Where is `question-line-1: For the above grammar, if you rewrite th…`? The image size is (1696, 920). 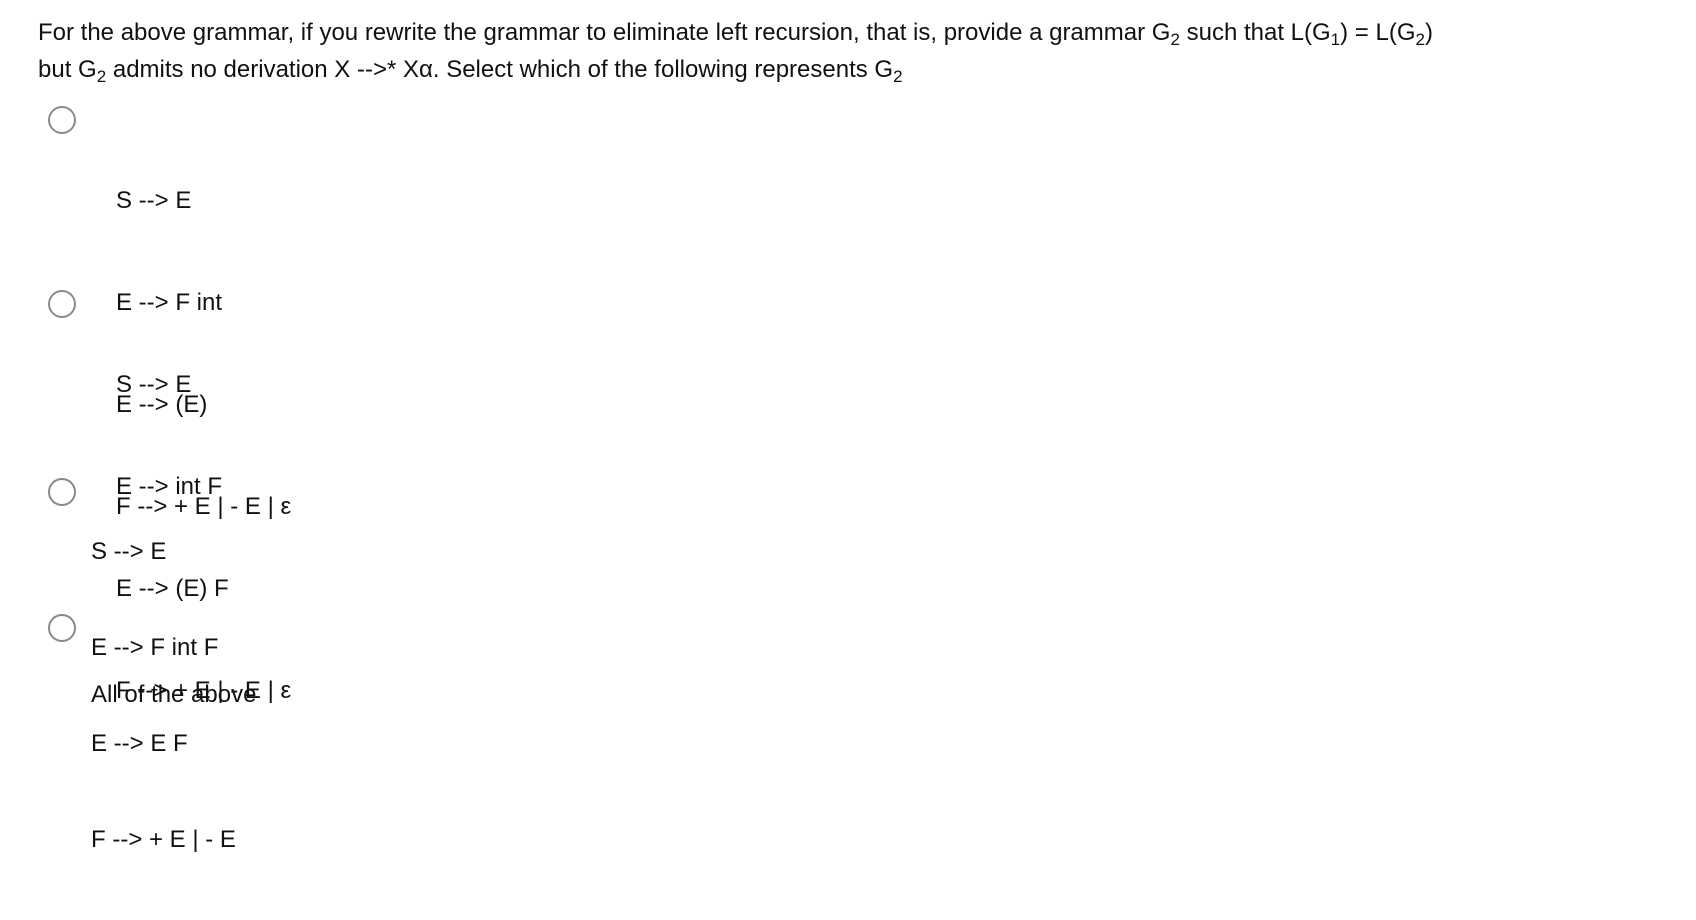
question-line-1: For the above grammar, if you rewrite th… is located at coordinates (735, 34).